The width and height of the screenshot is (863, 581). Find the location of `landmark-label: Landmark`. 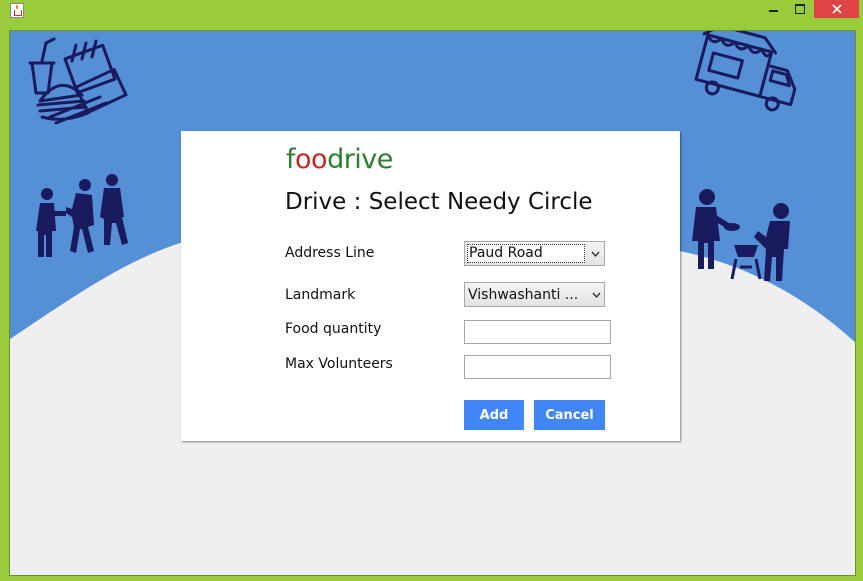

landmark-label: Landmark is located at coordinates (320, 295).